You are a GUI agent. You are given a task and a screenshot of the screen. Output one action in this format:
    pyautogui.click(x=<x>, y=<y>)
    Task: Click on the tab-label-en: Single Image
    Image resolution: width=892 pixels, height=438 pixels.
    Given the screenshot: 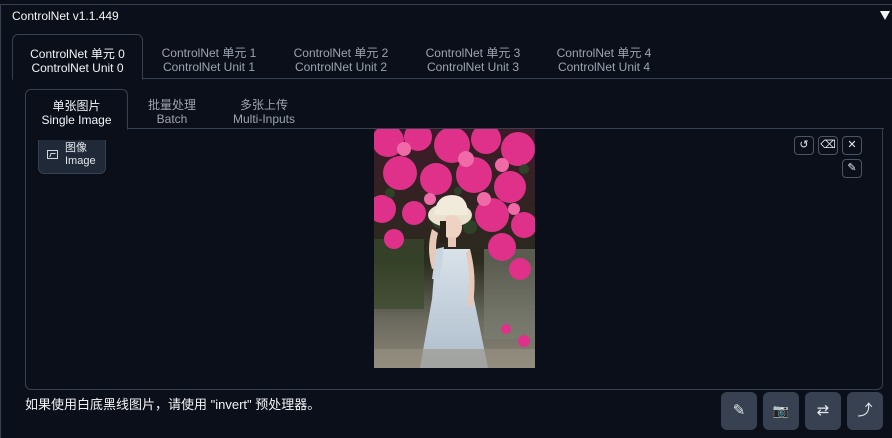 What is the action you would take?
    pyautogui.click(x=76, y=120)
    